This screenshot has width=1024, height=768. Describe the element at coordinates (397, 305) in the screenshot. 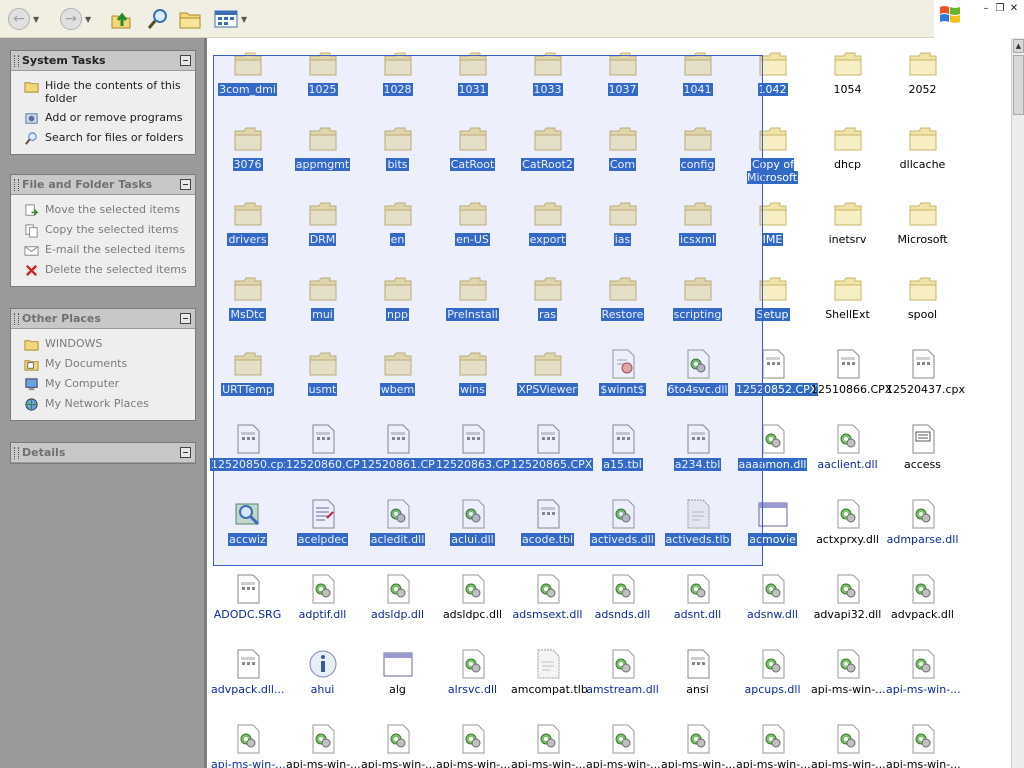

I see `file-item: npp` at that location.